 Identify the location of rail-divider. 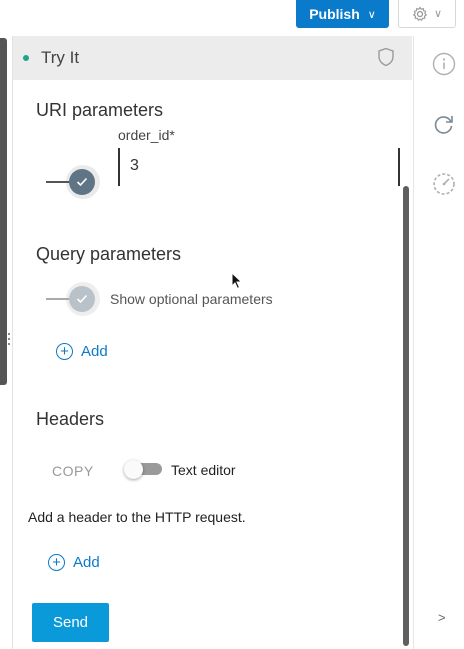
(413, 342).